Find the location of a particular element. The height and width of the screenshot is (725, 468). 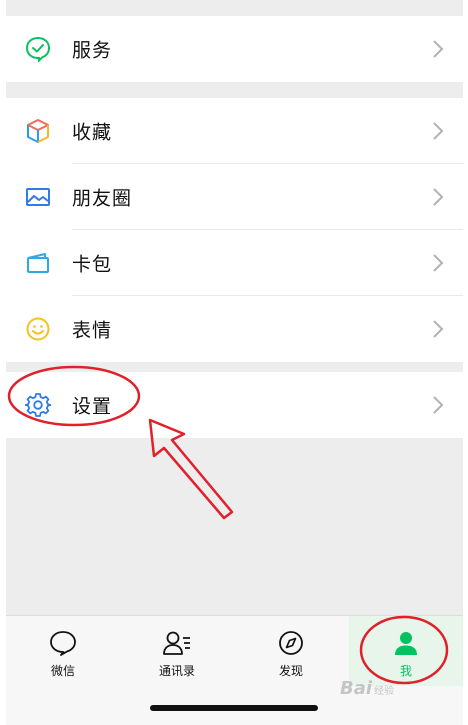

tab-label: 我 is located at coordinates (405, 671).